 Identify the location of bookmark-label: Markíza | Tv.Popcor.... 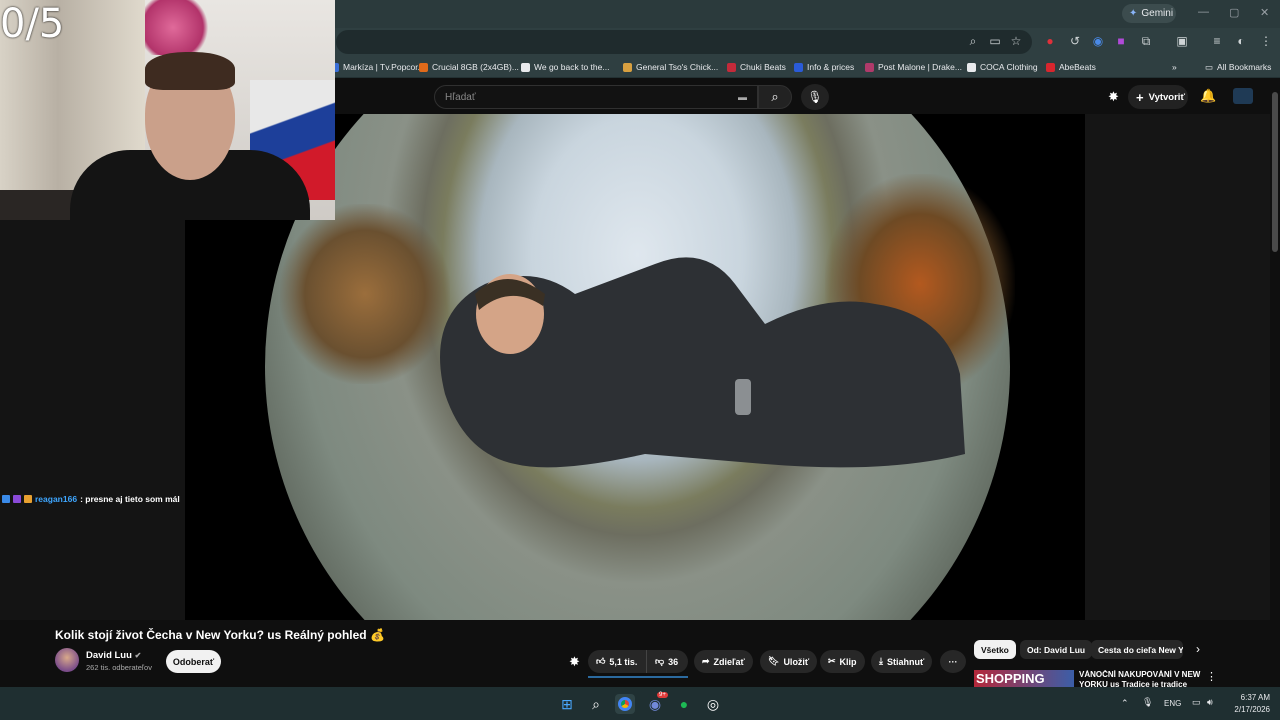
(384, 67).